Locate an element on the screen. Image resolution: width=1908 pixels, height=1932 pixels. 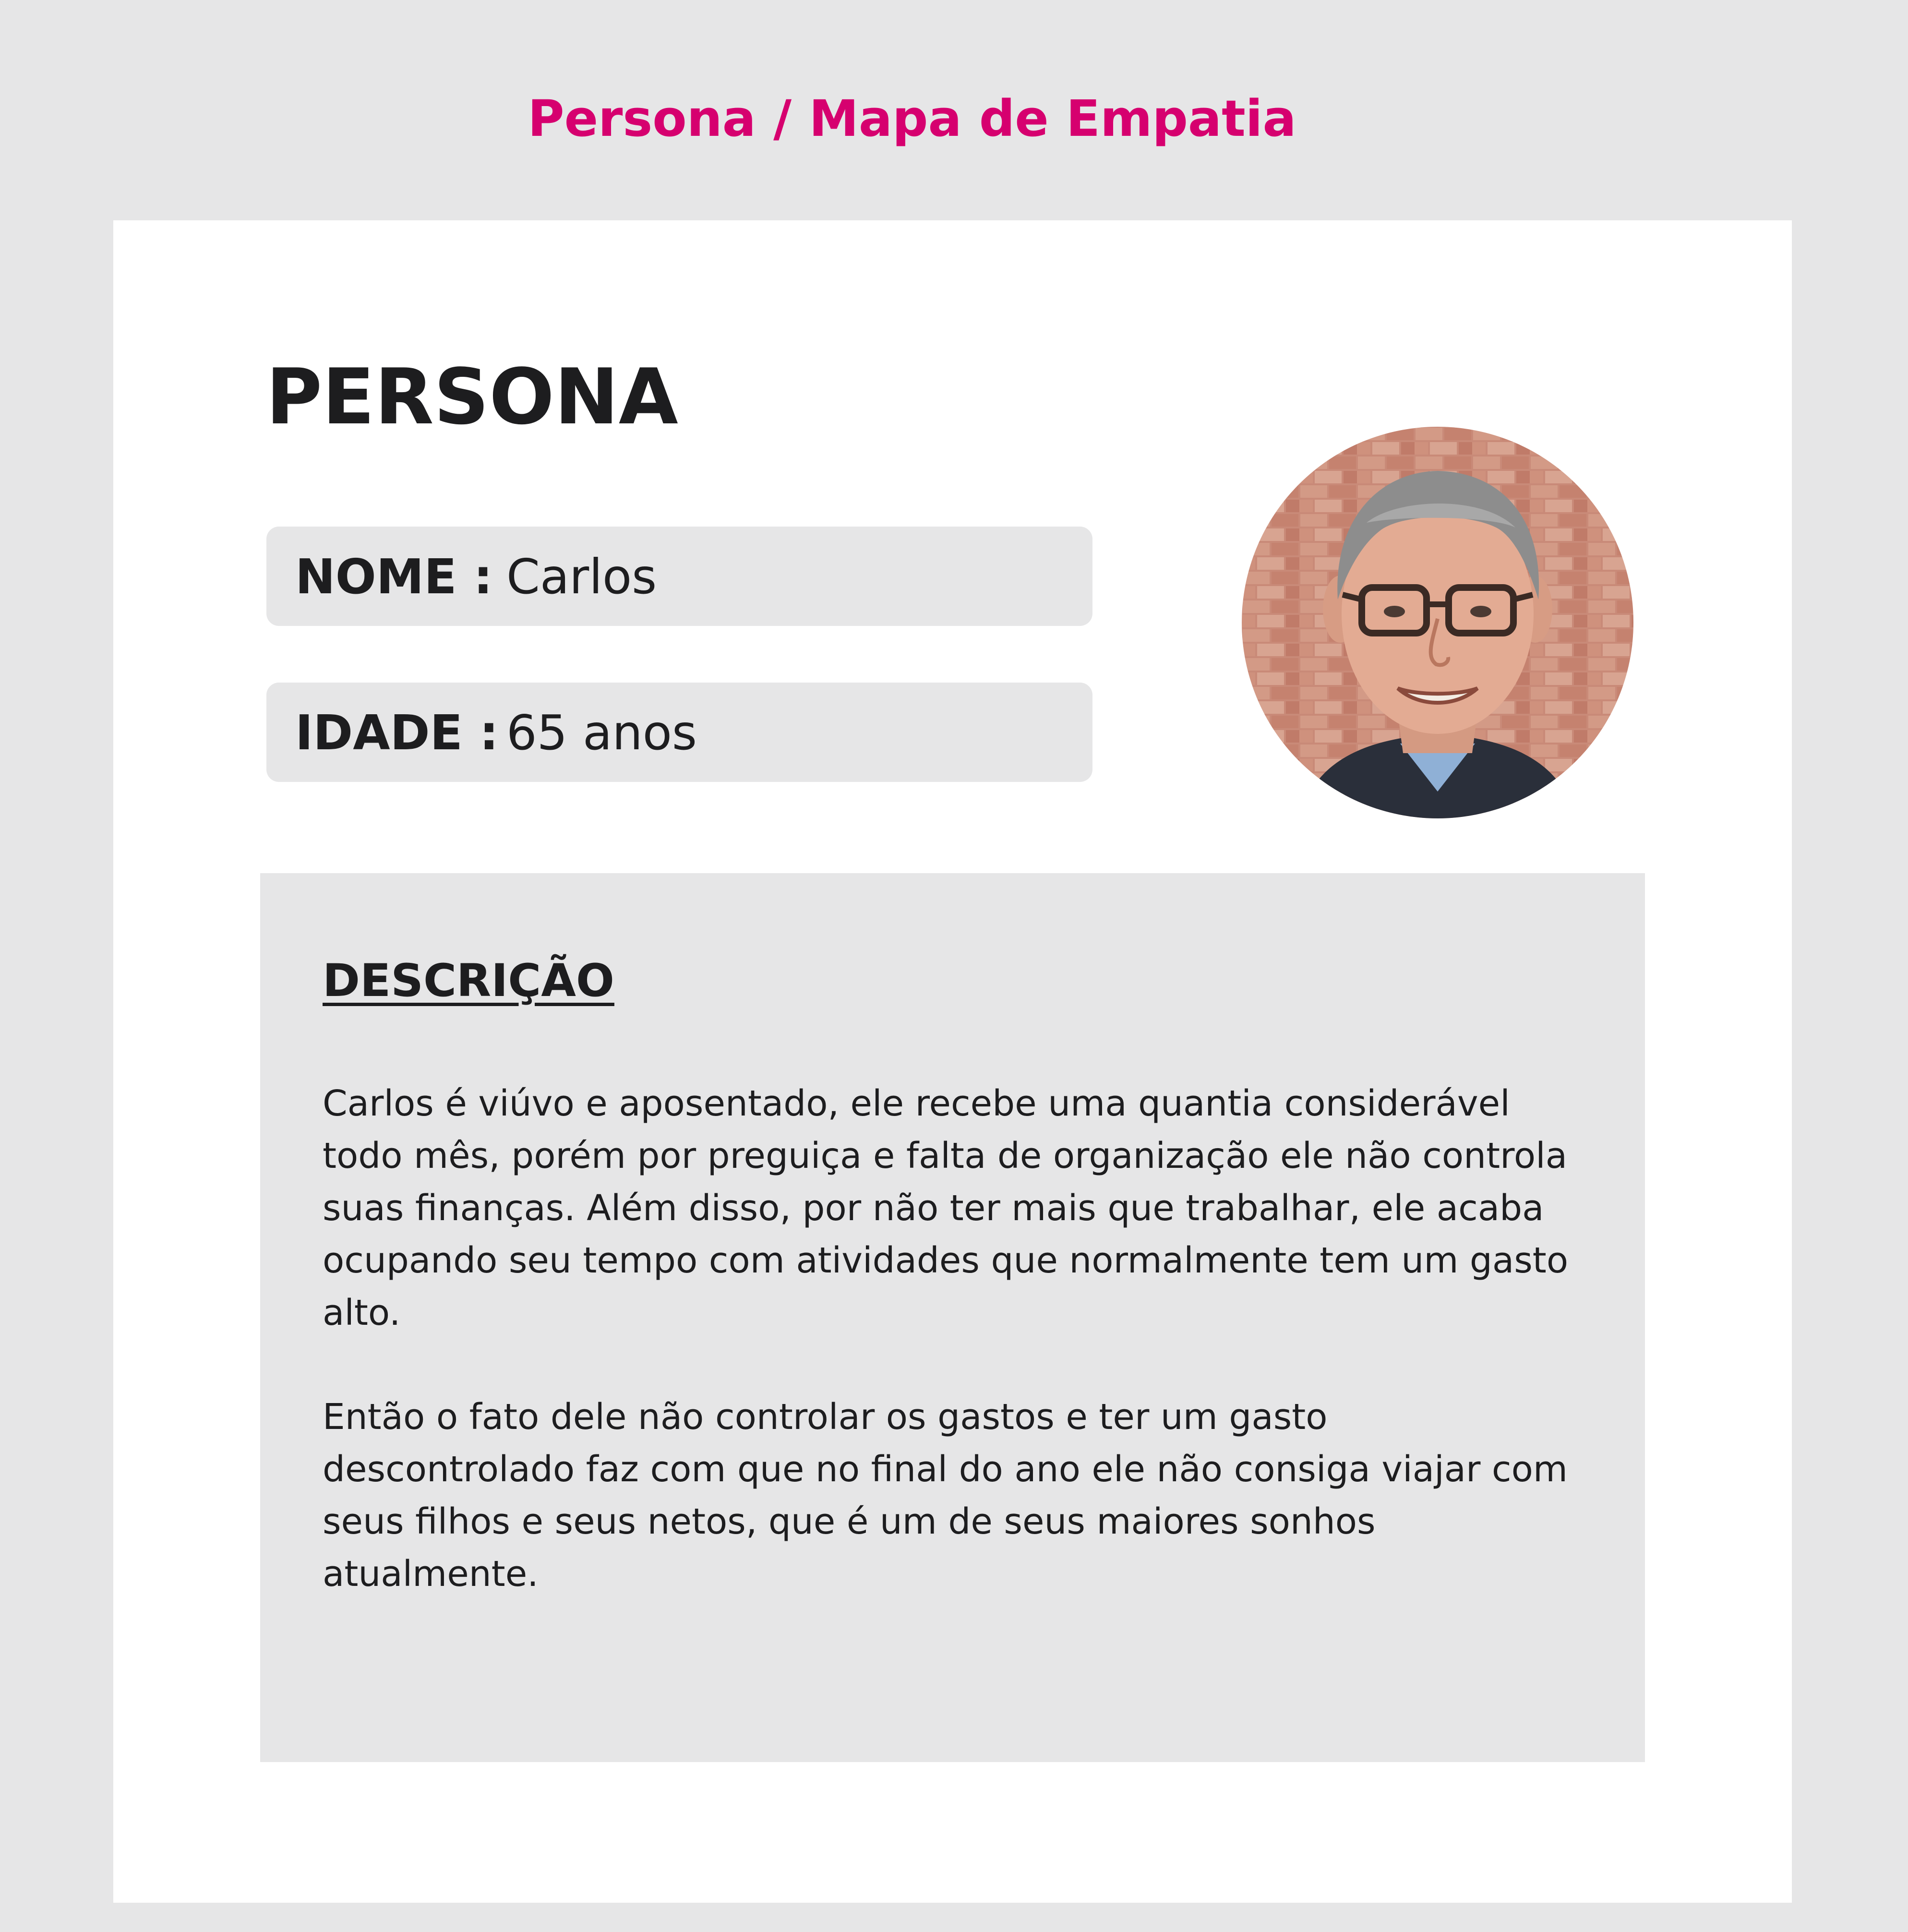
age-label: IDADE : is located at coordinates (397, 733).